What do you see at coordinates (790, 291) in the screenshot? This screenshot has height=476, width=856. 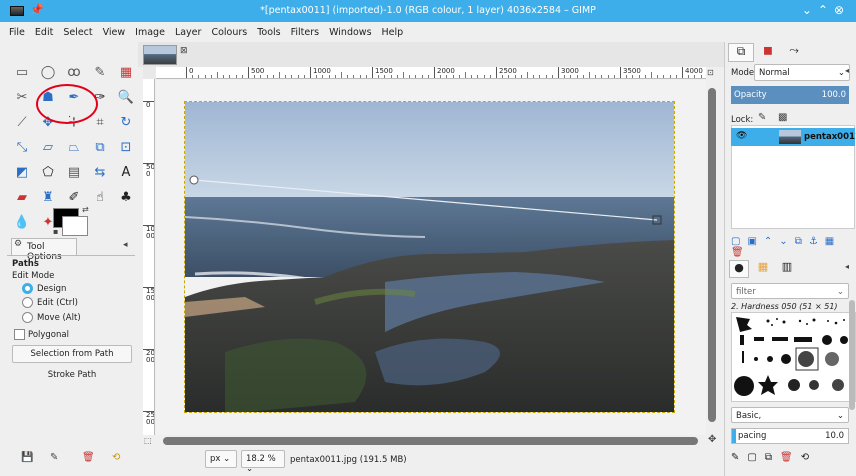 I see `brush-filter-input: filter ⌄` at bounding box center [790, 291].